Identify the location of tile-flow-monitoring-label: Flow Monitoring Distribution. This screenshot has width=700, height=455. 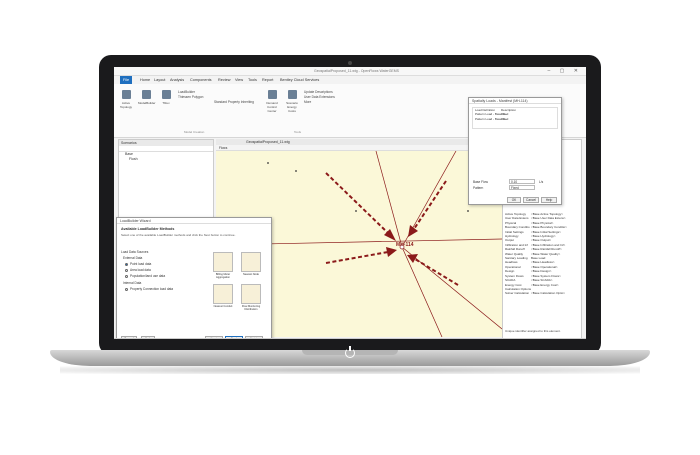
(251, 308).